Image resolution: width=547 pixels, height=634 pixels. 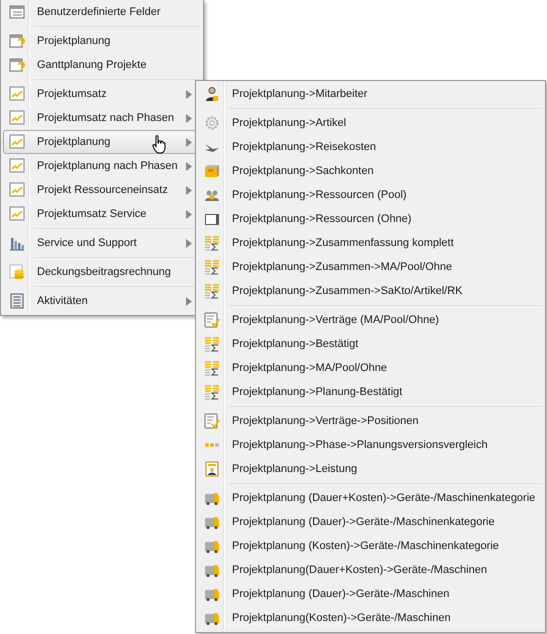 What do you see at coordinates (370, 171) in the screenshot?
I see `menu-item: Projektplanung->Sachkonten` at bounding box center [370, 171].